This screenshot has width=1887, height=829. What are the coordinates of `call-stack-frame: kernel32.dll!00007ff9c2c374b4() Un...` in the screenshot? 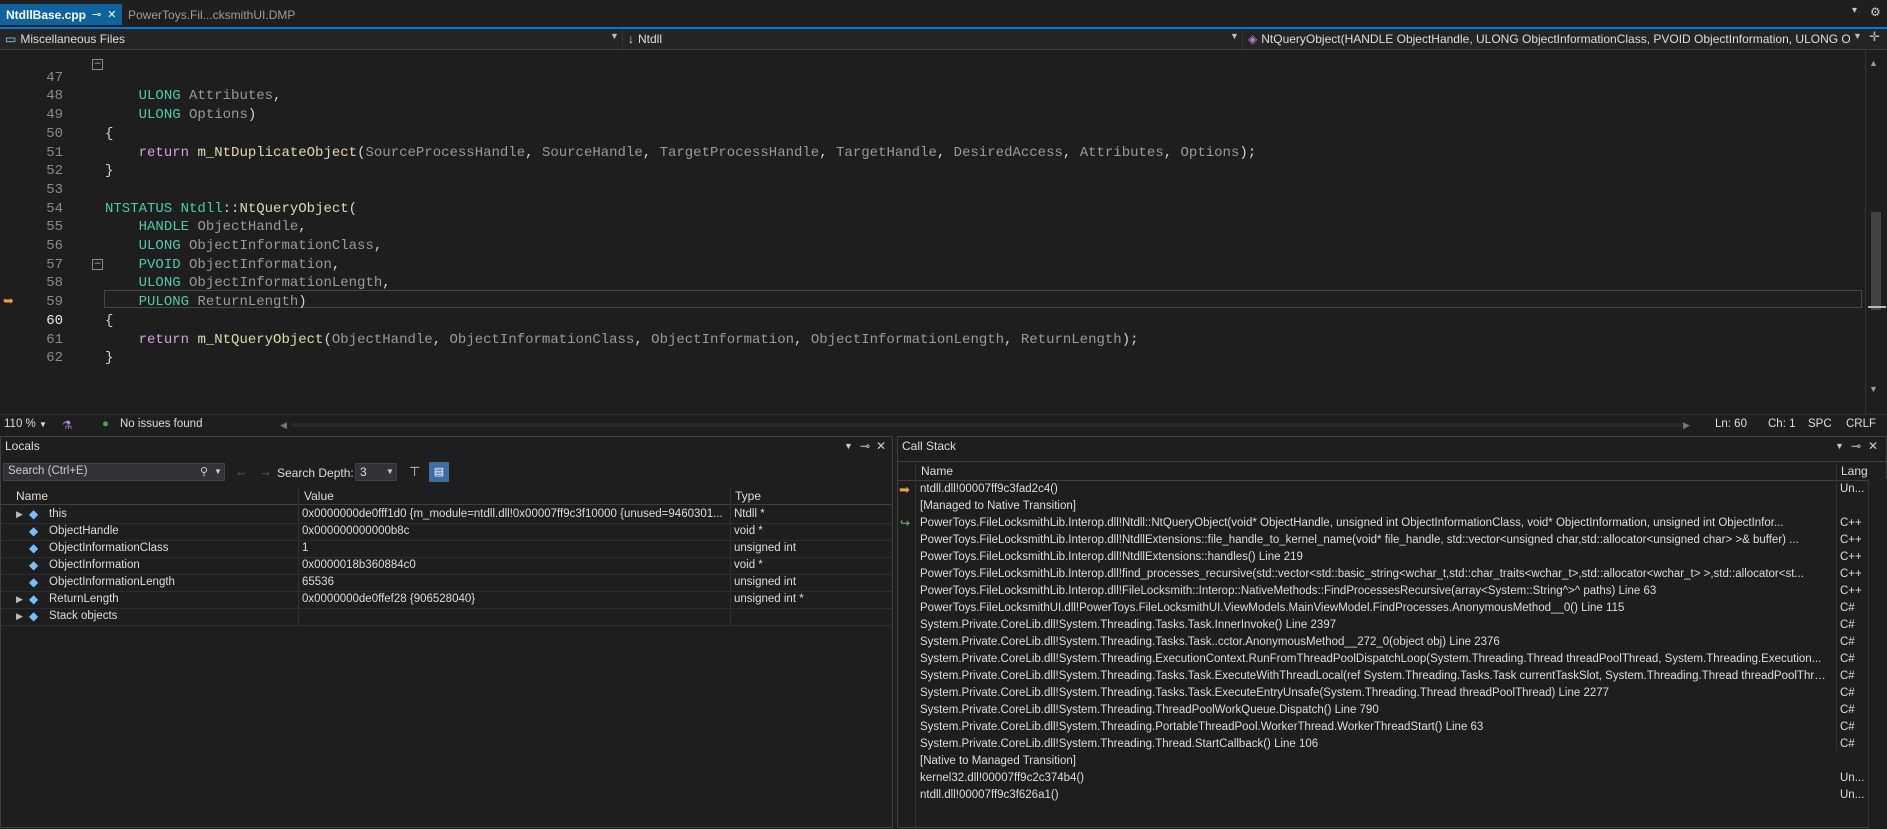 It's located at (1383, 778).